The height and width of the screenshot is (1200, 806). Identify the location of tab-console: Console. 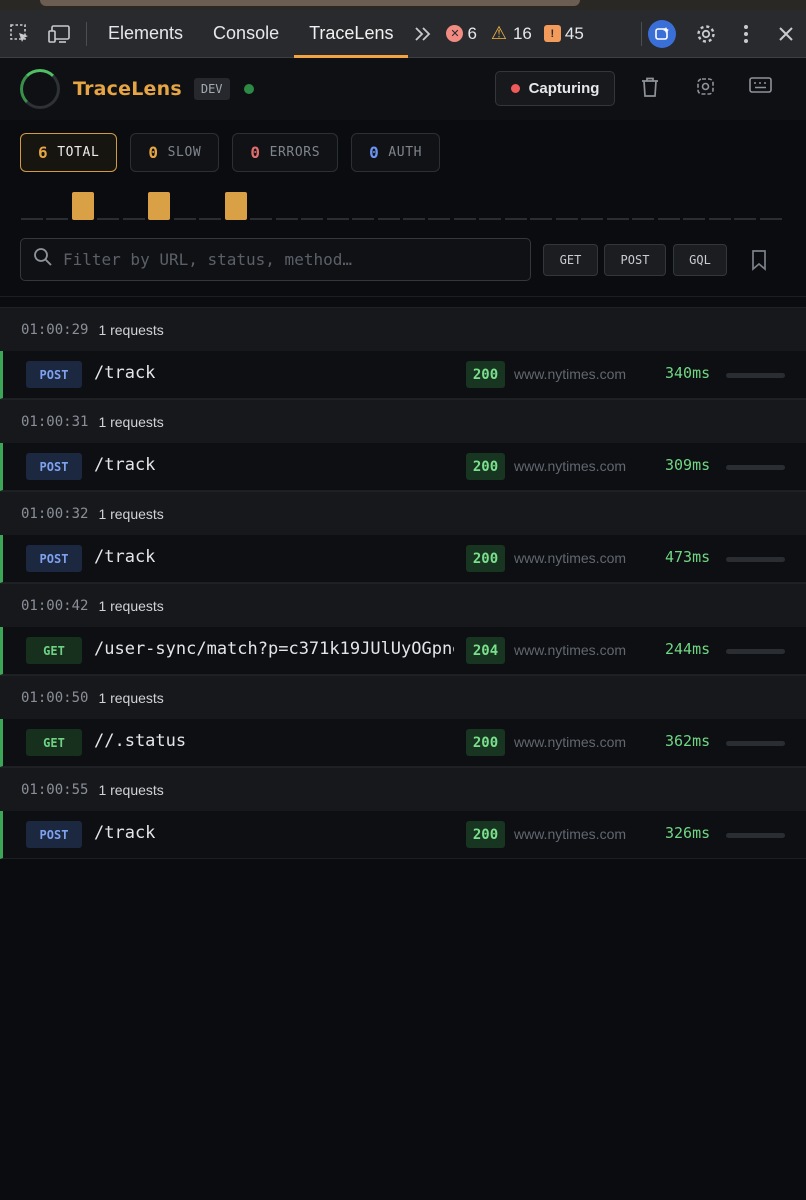
(246, 34).